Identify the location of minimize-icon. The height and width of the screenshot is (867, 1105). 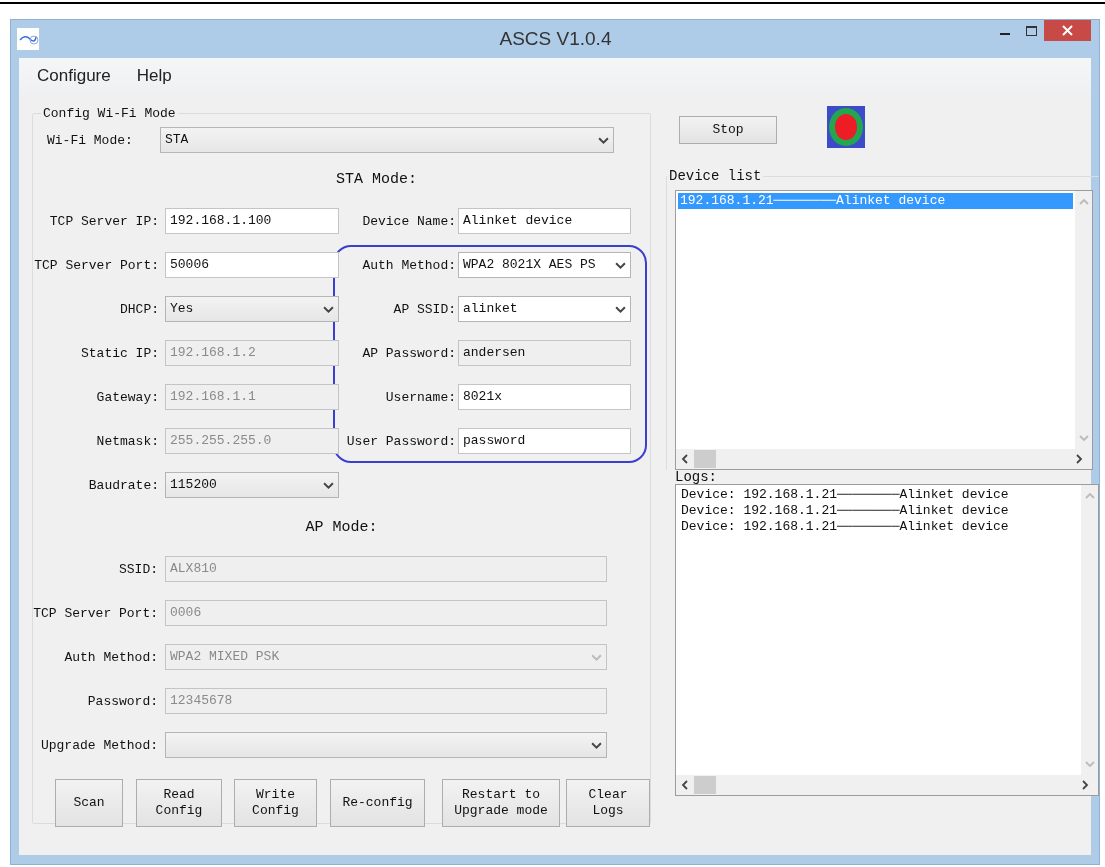
(1005, 33).